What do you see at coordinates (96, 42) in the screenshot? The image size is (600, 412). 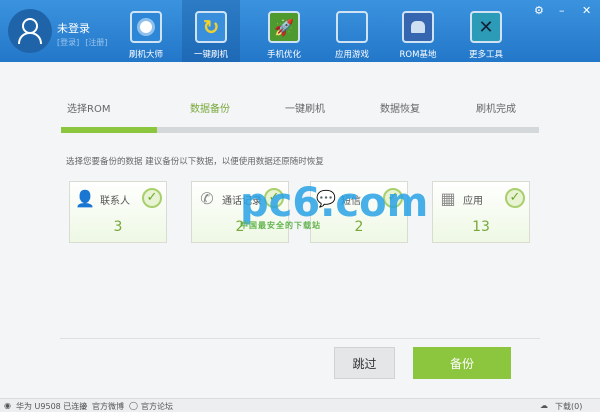 I see `register-link: [注册]` at bounding box center [96, 42].